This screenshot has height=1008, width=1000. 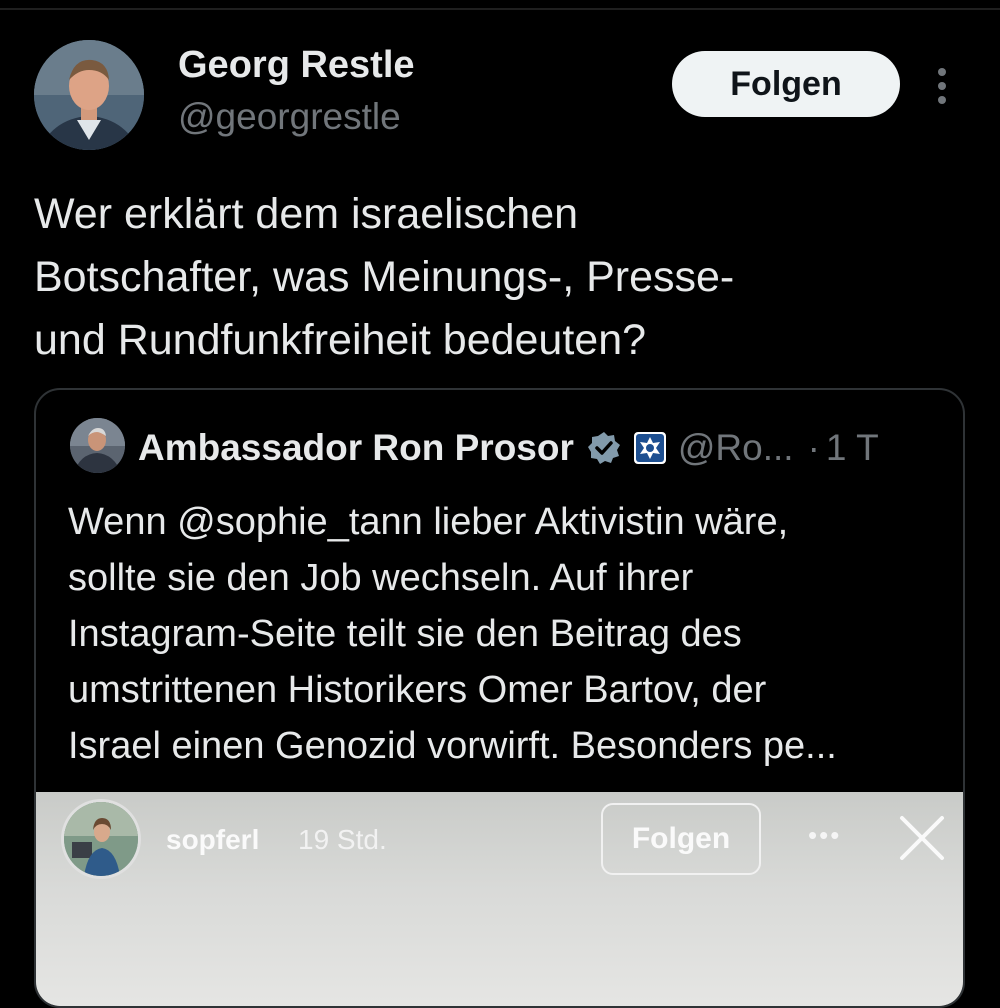 What do you see at coordinates (942, 86) in the screenshot?
I see `more-options-icon` at bounding box center [942, 86].